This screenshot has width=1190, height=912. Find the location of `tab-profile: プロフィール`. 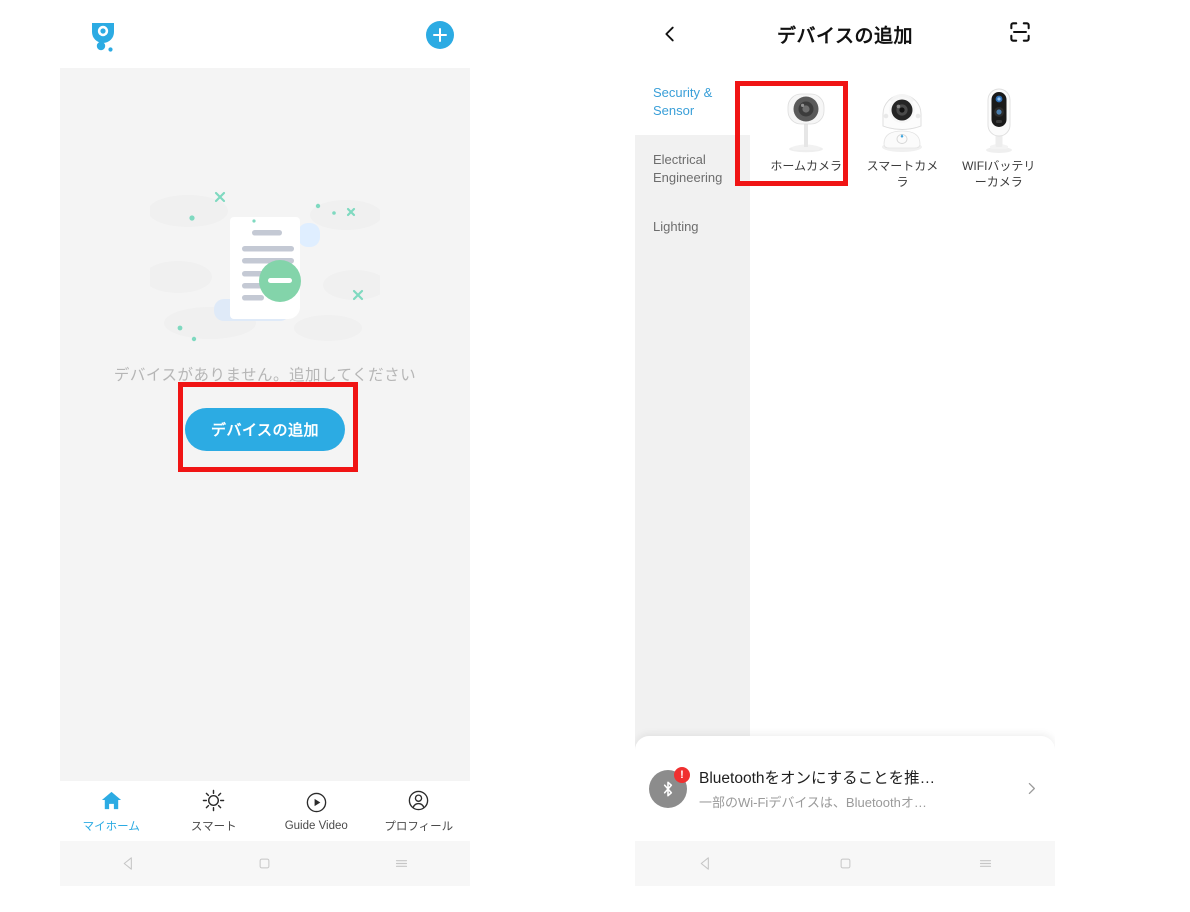

tab-profile: プロフィール is located at coordinates (419, 811).